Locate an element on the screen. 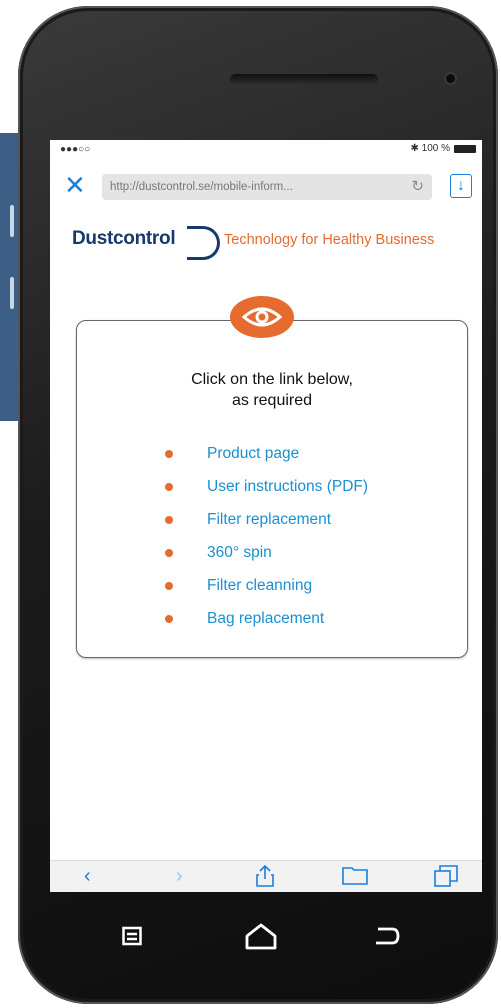  instruction-line-1: Click on the link below, is located at coordinates (272, 379).